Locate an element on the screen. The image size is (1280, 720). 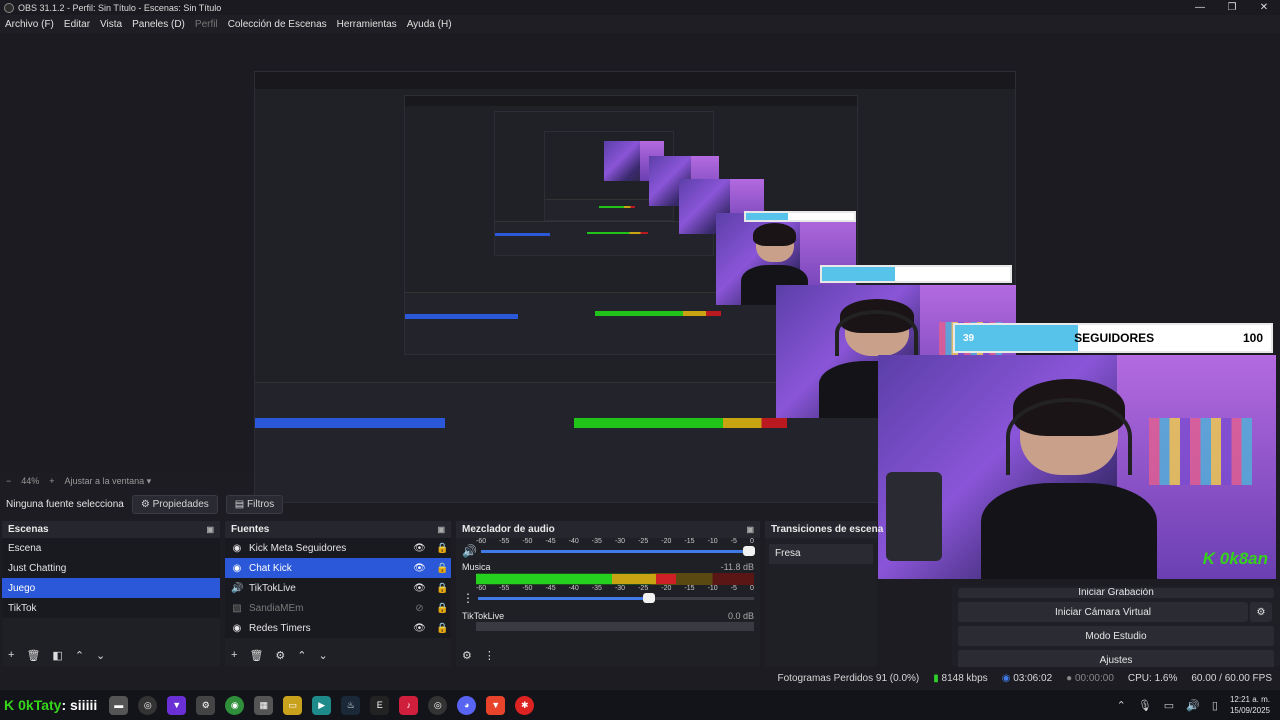
battery-icon: ▯ is located at coordinates (1215, 705).